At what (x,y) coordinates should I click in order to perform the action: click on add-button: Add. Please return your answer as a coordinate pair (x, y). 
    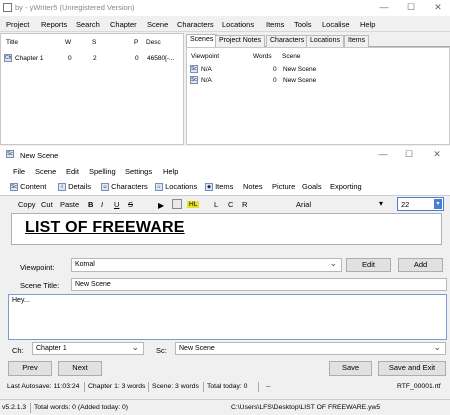
    Looking at the image, I should click on (420, 265).